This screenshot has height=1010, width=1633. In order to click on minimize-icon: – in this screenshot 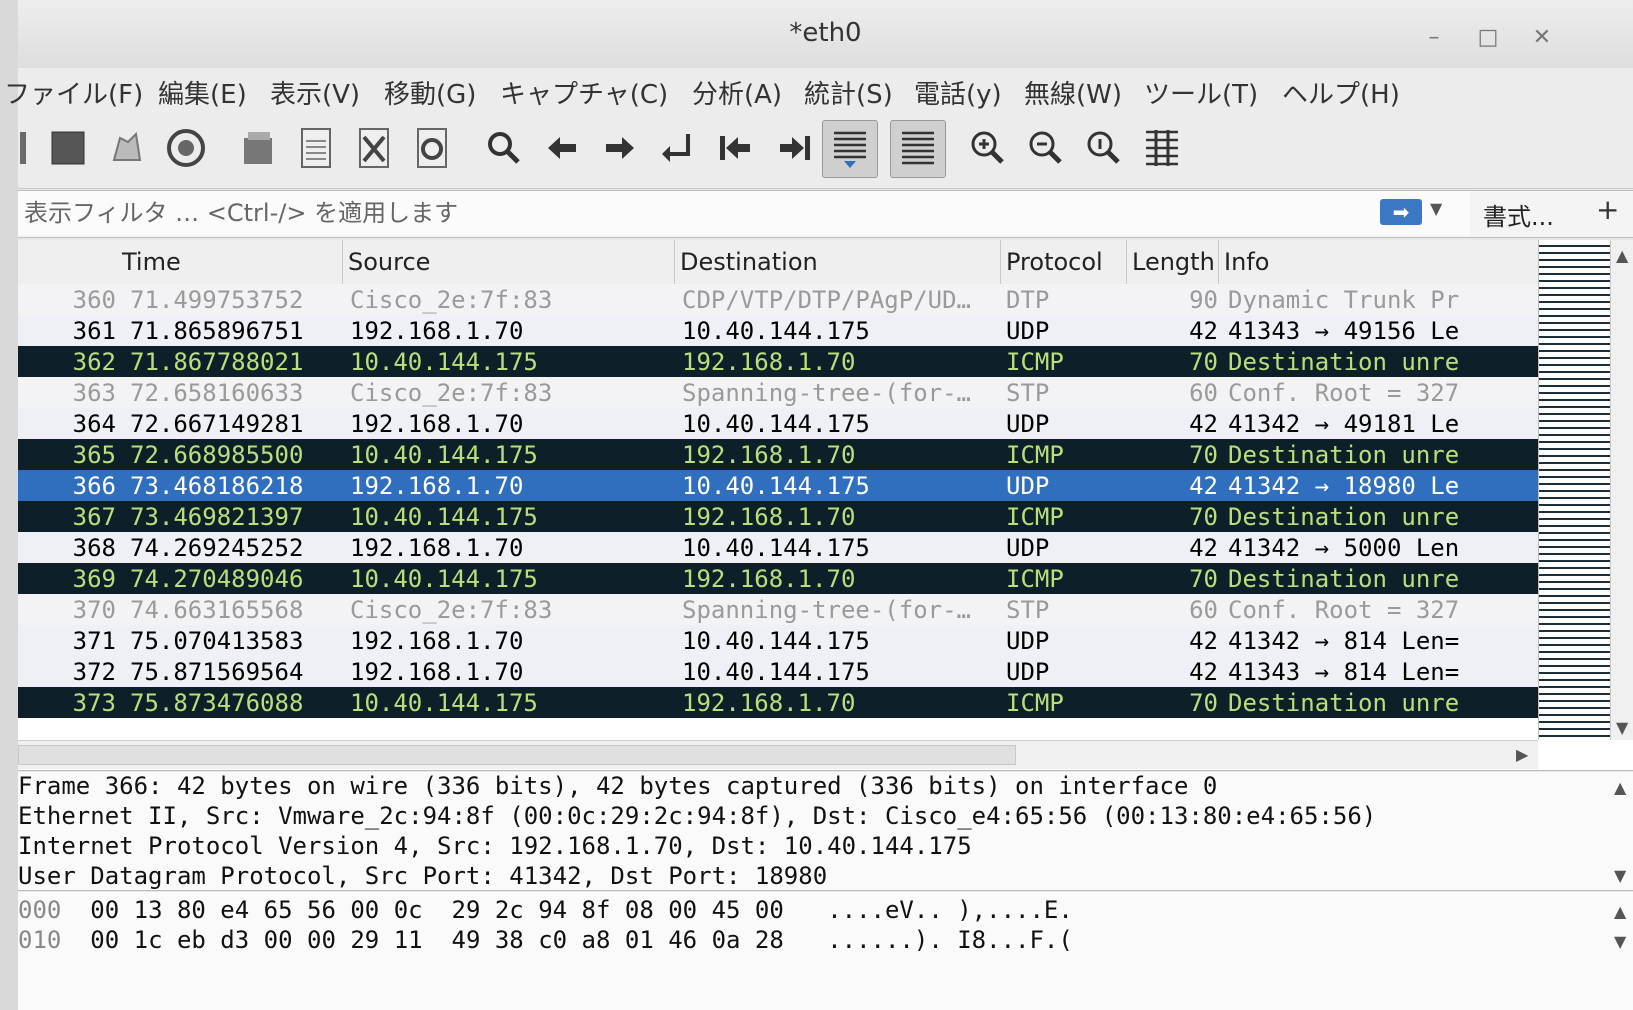, I will do `click(1434, 38)`.